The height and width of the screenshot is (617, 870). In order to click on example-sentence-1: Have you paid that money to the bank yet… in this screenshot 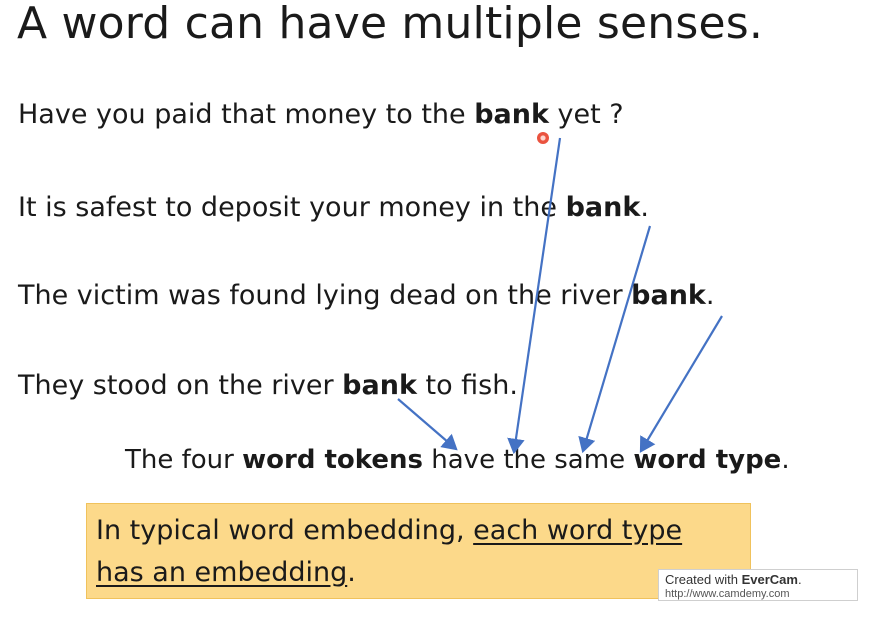, I will do `click(321, 114)`.